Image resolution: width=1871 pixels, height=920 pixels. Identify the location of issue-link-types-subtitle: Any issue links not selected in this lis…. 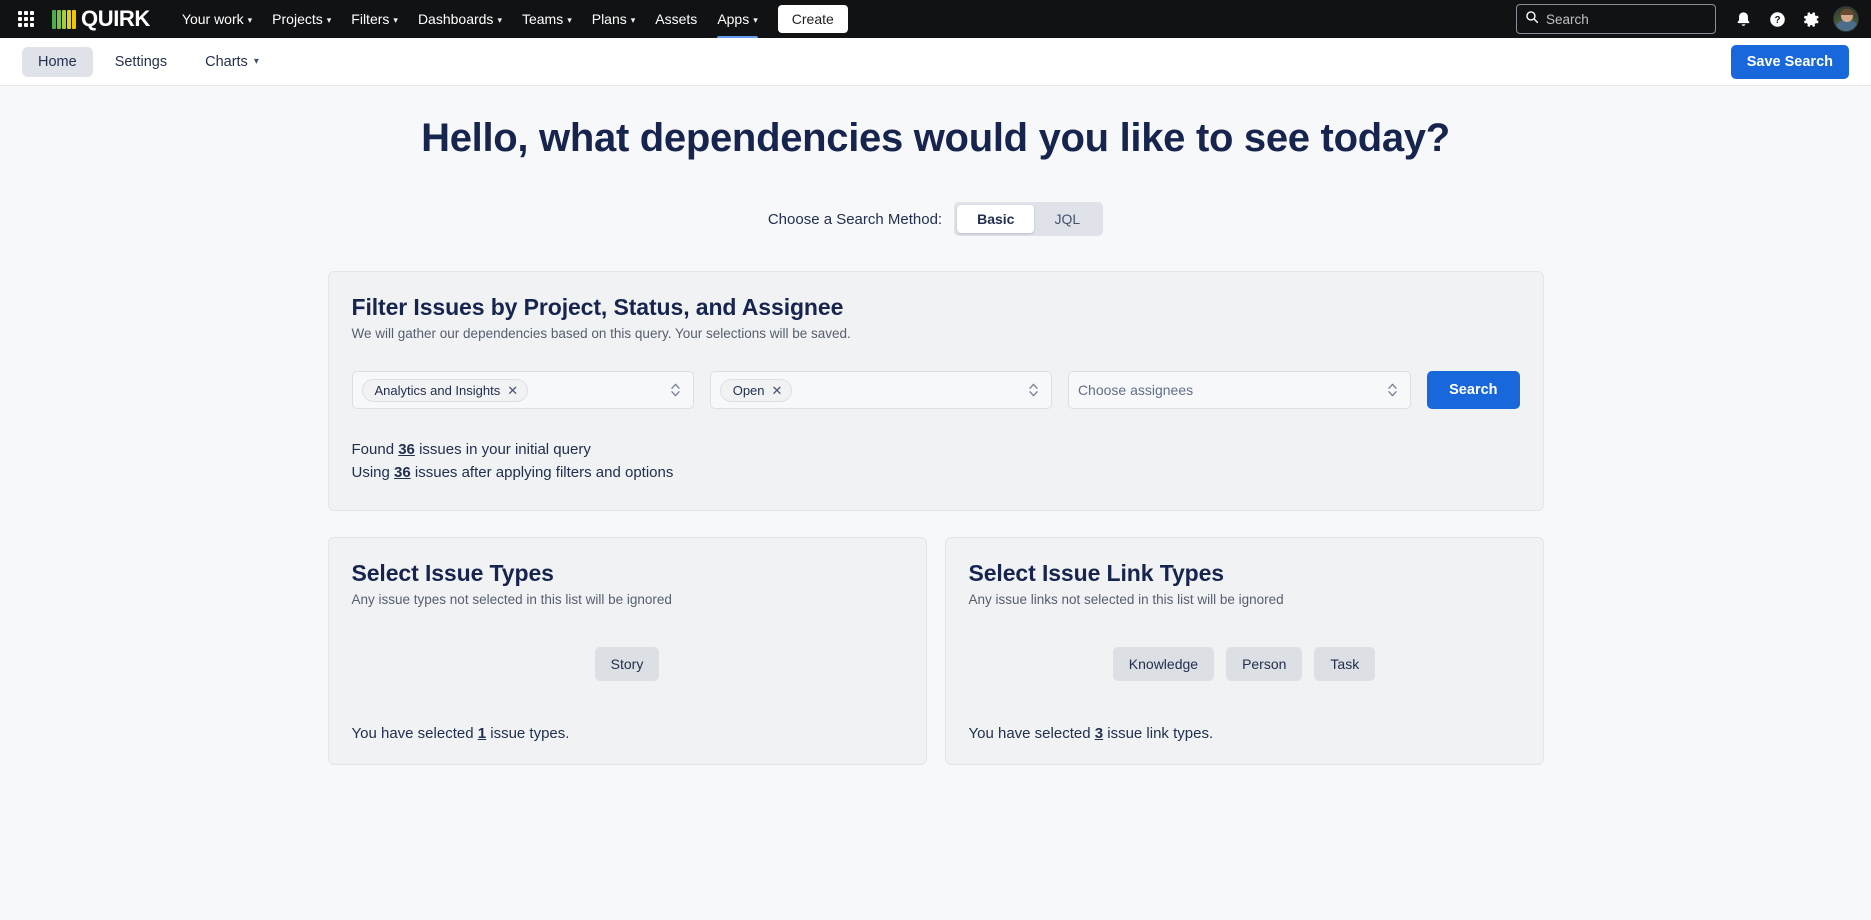
(1126, 599).